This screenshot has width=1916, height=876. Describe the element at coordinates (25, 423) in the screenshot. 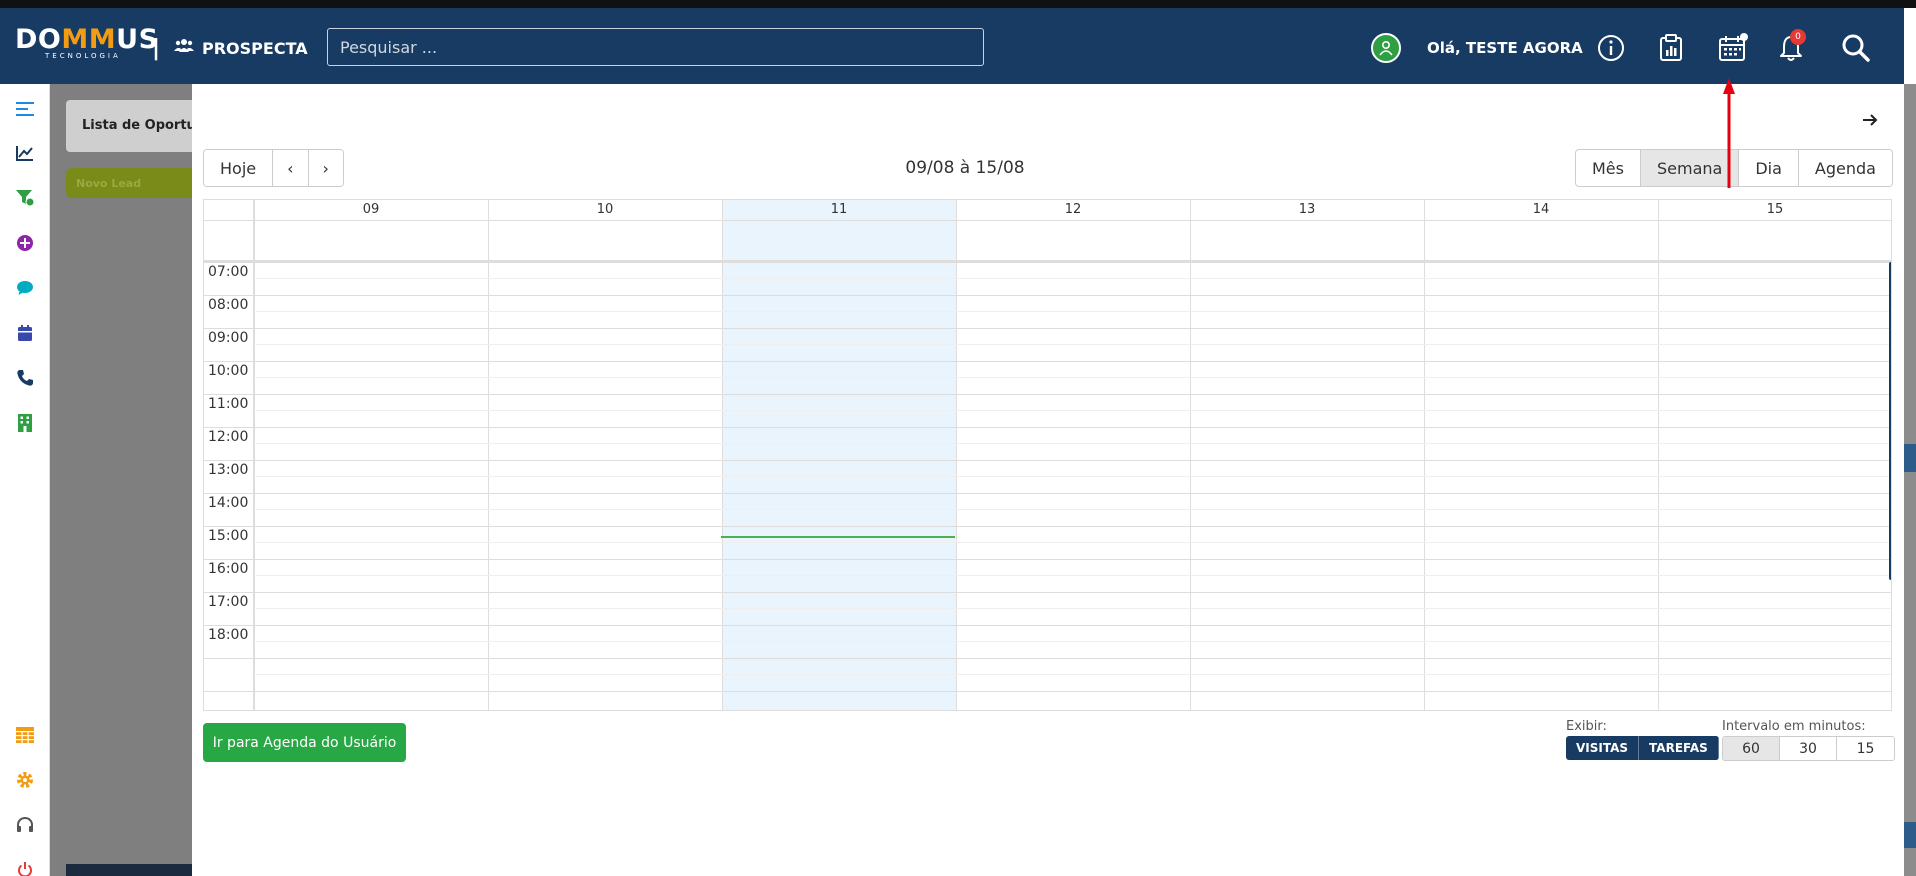

I see `building-icon` at that location.